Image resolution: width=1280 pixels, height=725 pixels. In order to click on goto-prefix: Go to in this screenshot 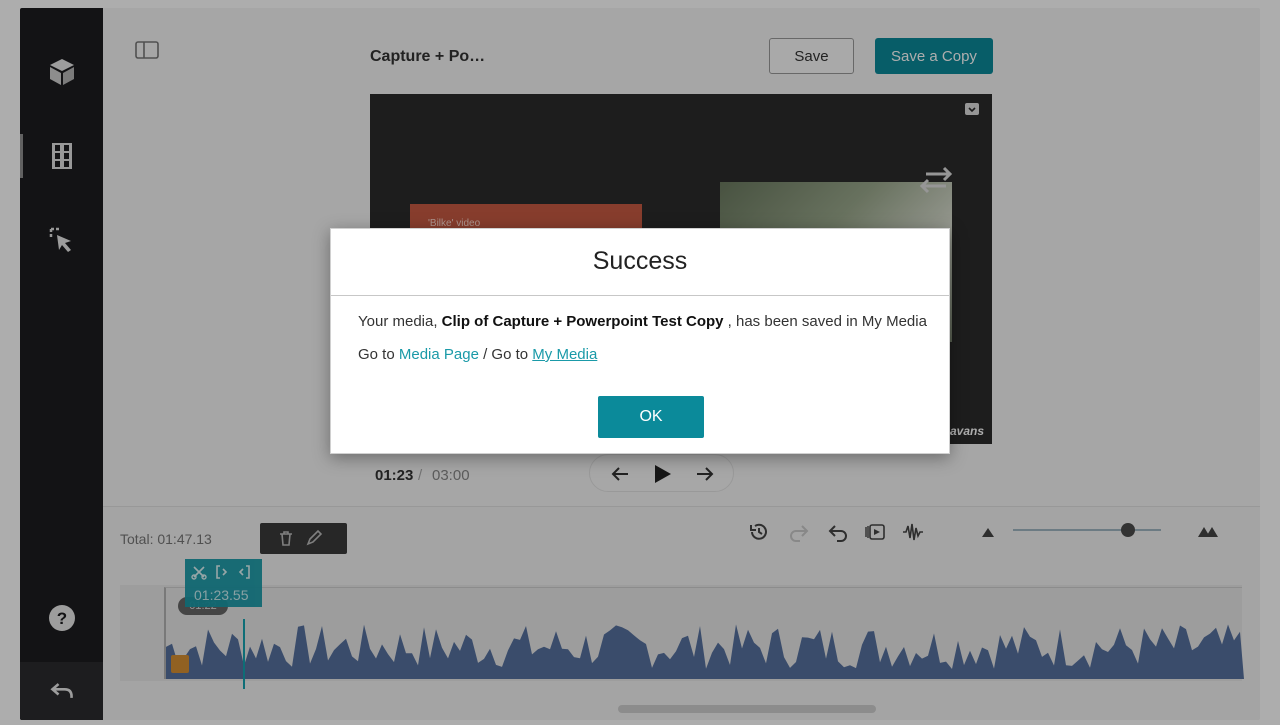, I will do `click(378, 354)`.